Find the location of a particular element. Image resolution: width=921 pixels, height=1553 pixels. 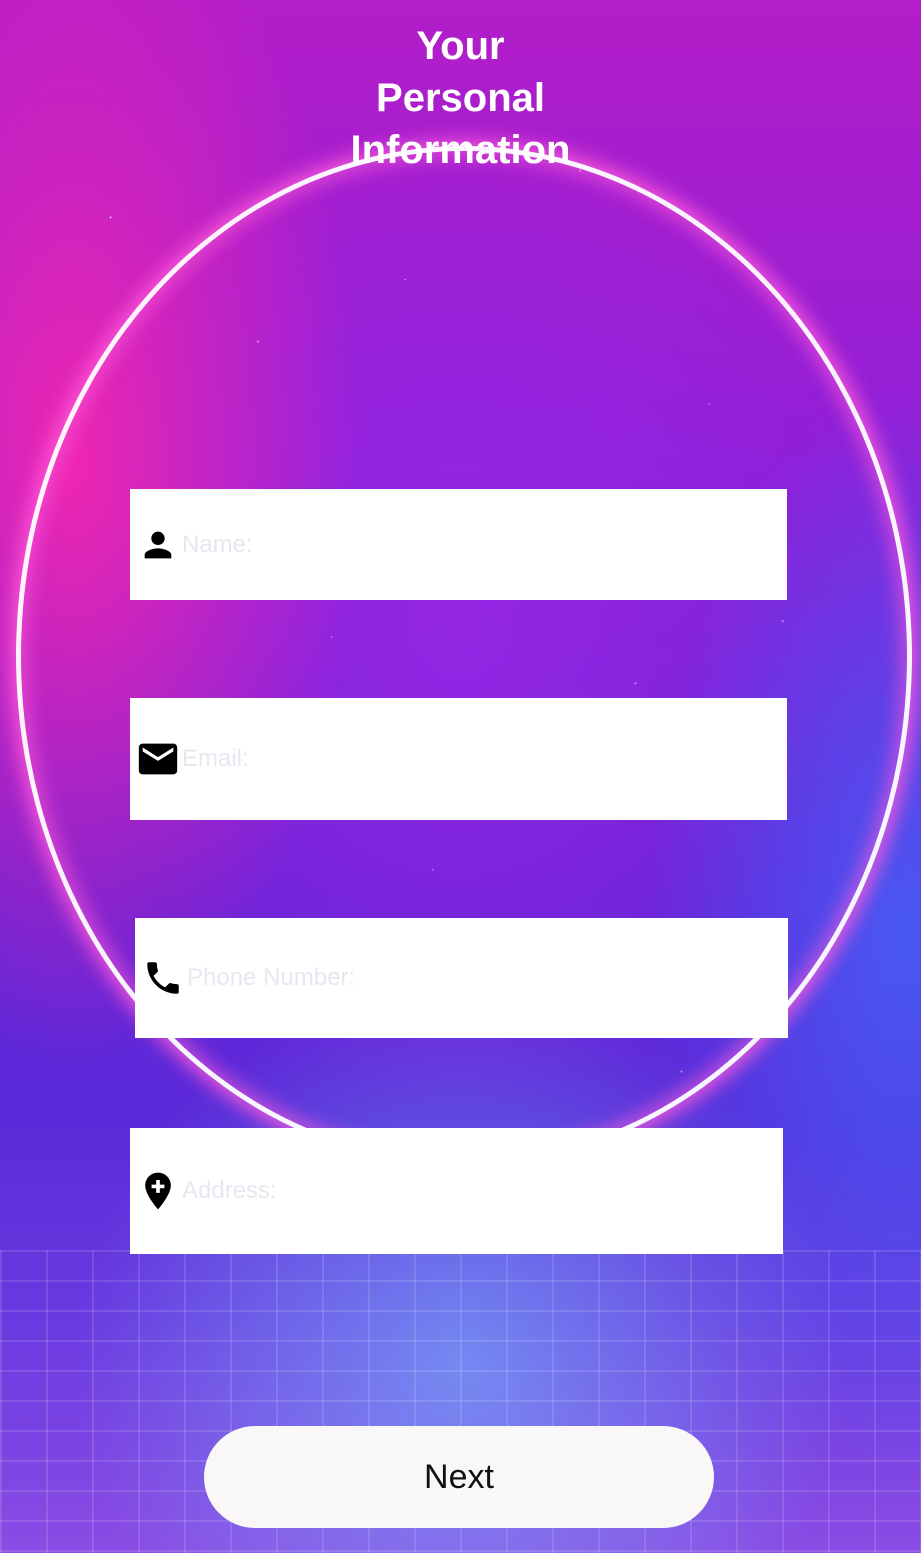

email-field is located at coordinates (458, 759).